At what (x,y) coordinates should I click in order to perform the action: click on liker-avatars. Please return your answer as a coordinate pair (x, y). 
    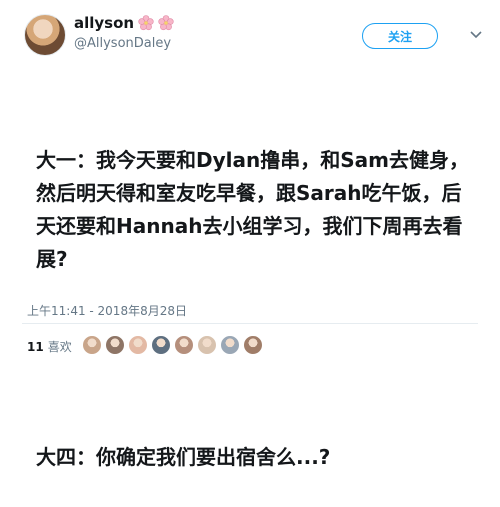
    Looking at the image, I should click on (172, 345).